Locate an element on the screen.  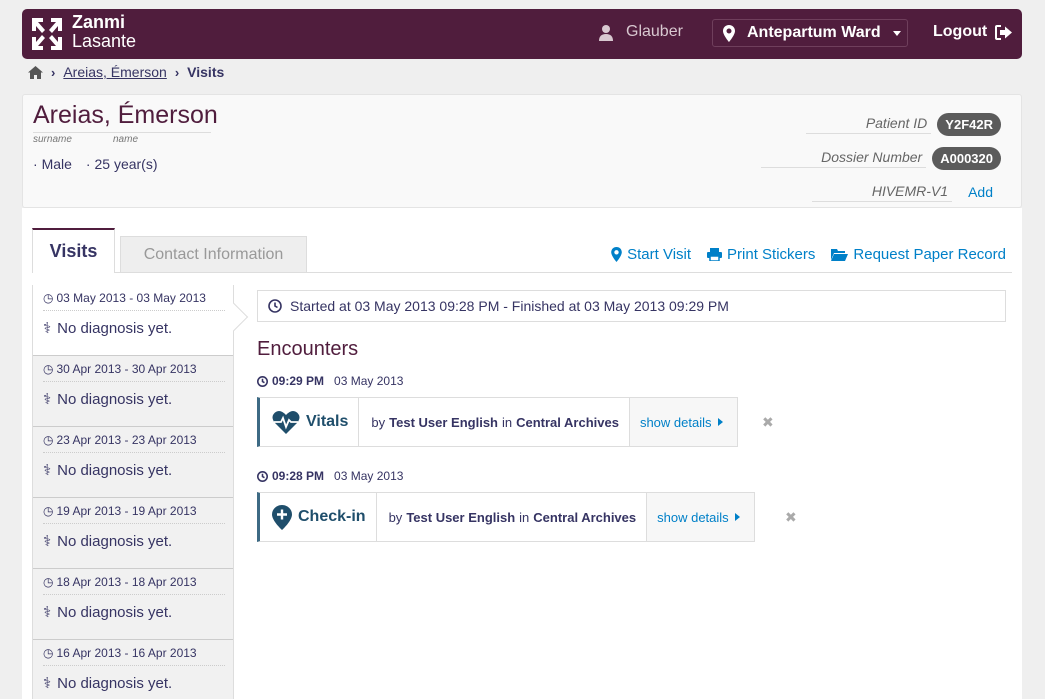
print-icon is located at coordinates (715, 254).